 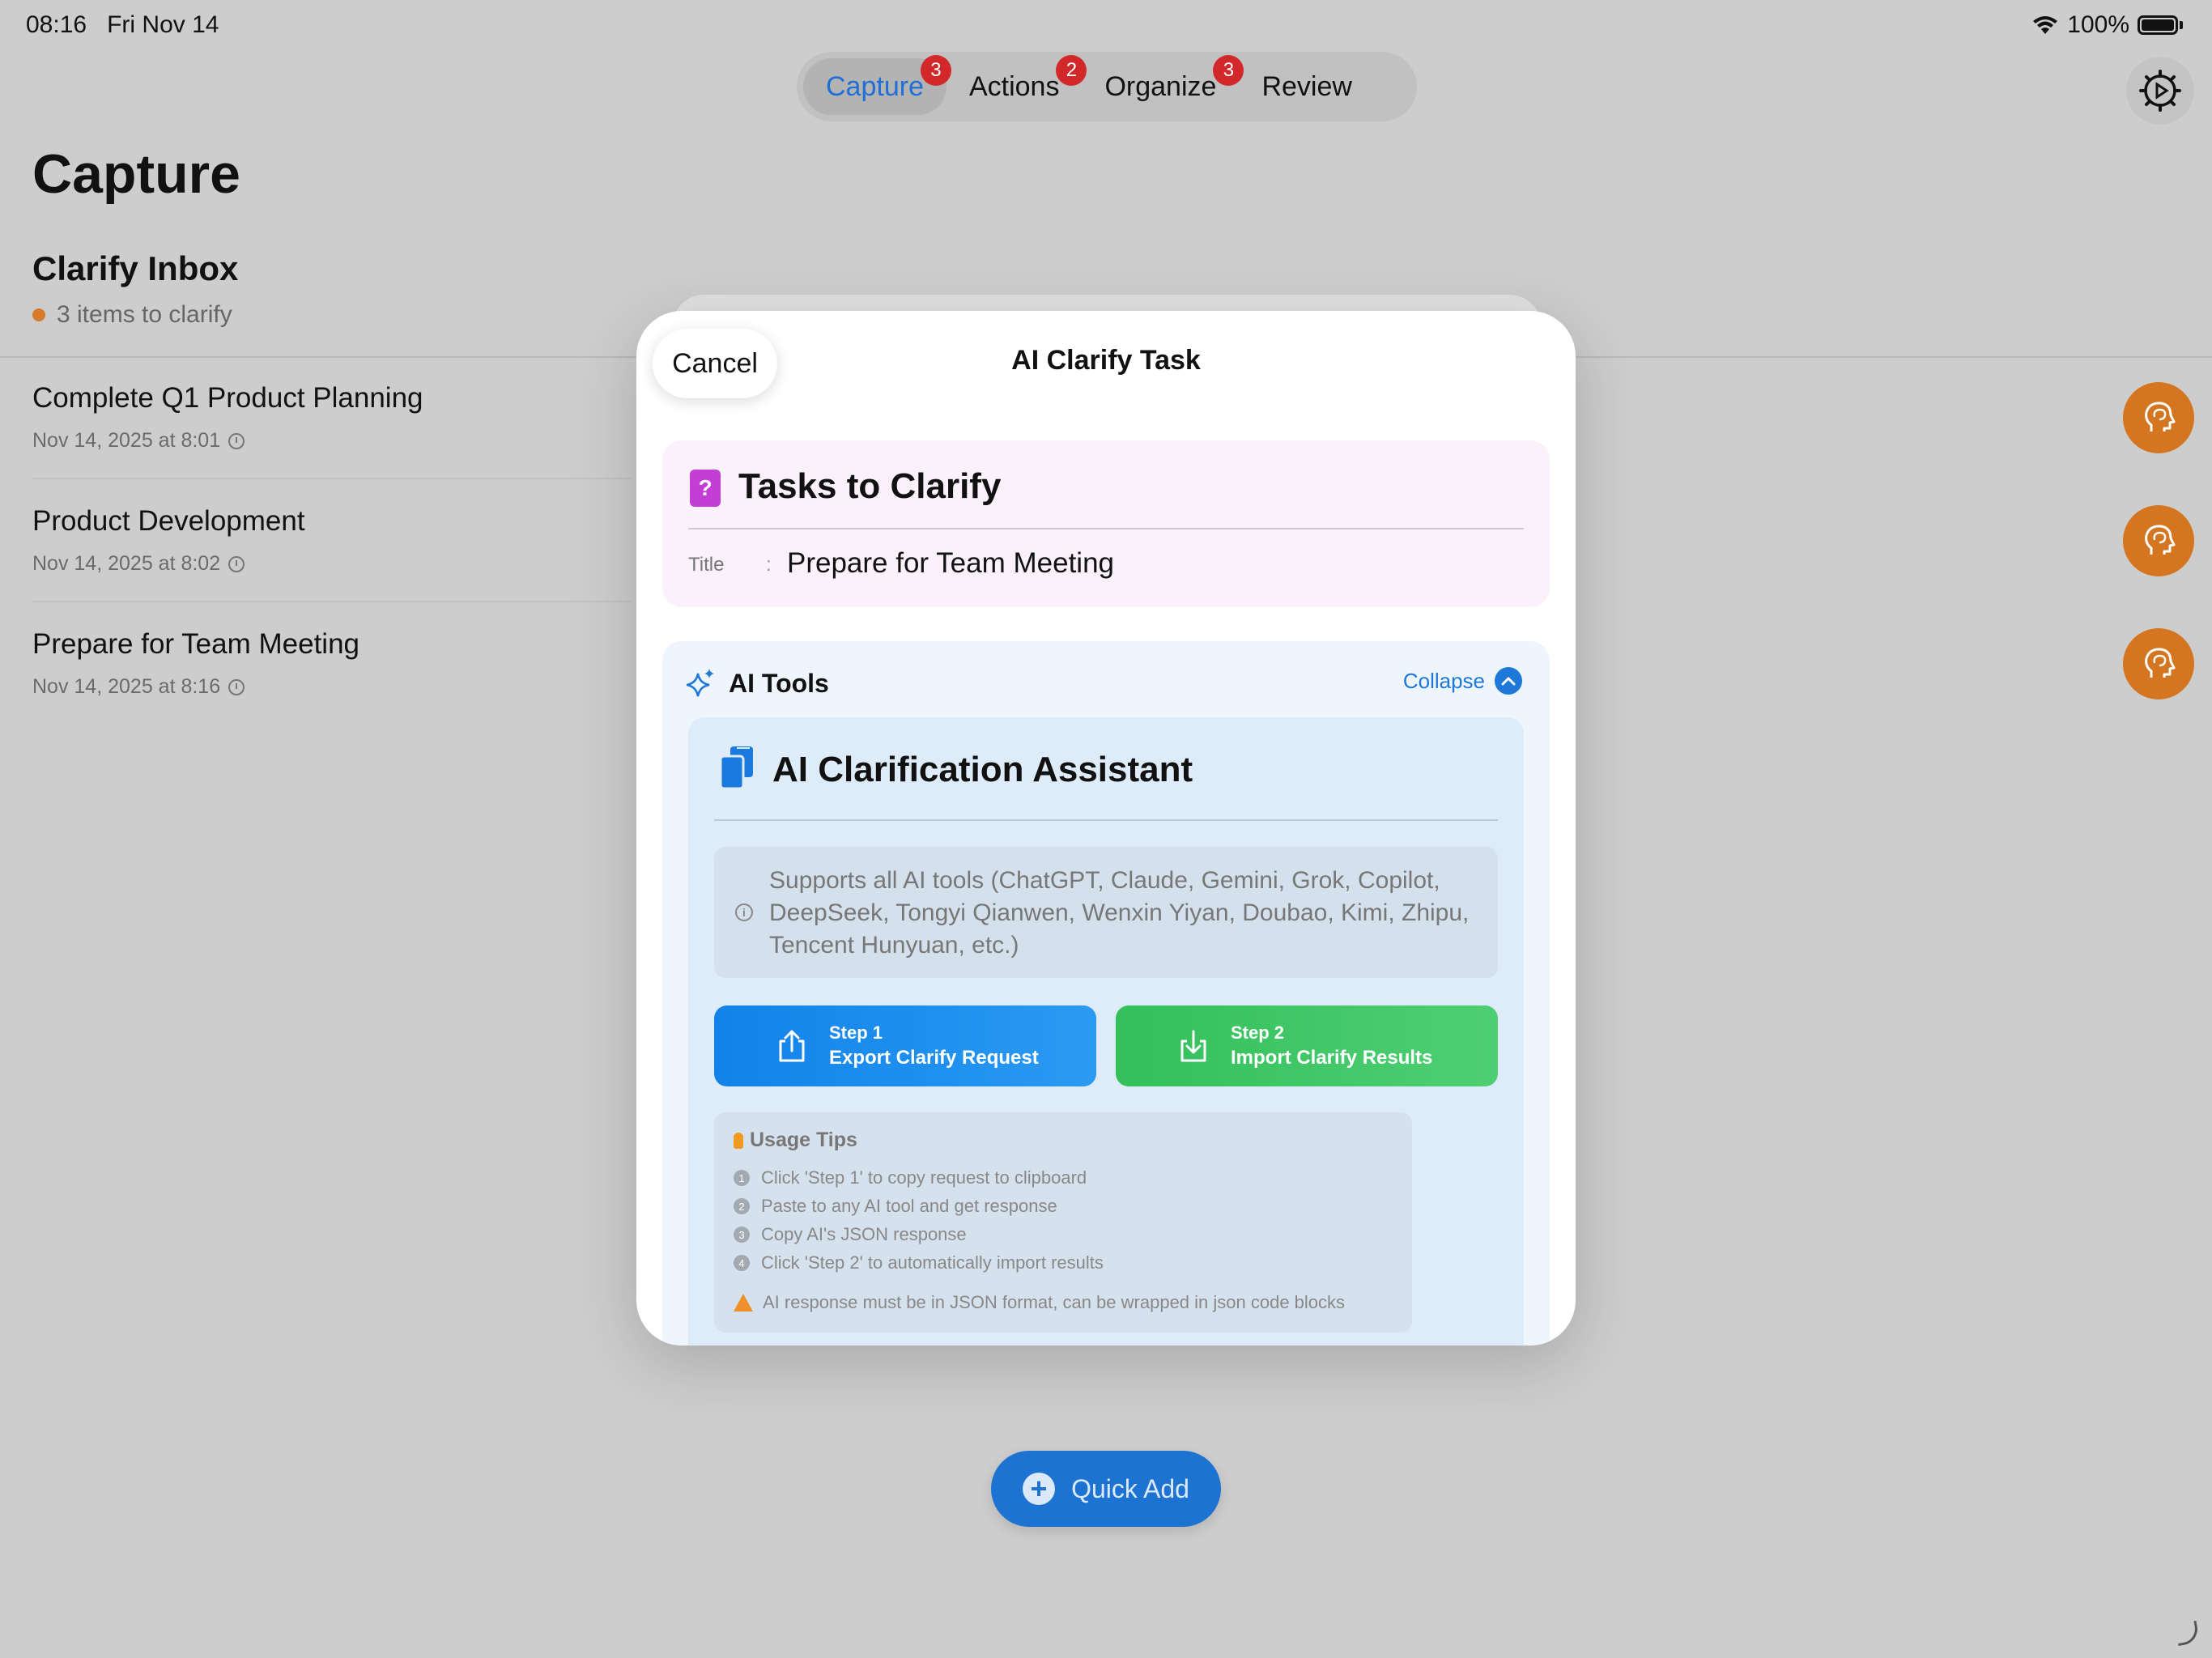 What do you see at coordinates (163, 24) in the screenshot?
I see `status-date: Fri Nov 14` at bounding box center [163, 24].